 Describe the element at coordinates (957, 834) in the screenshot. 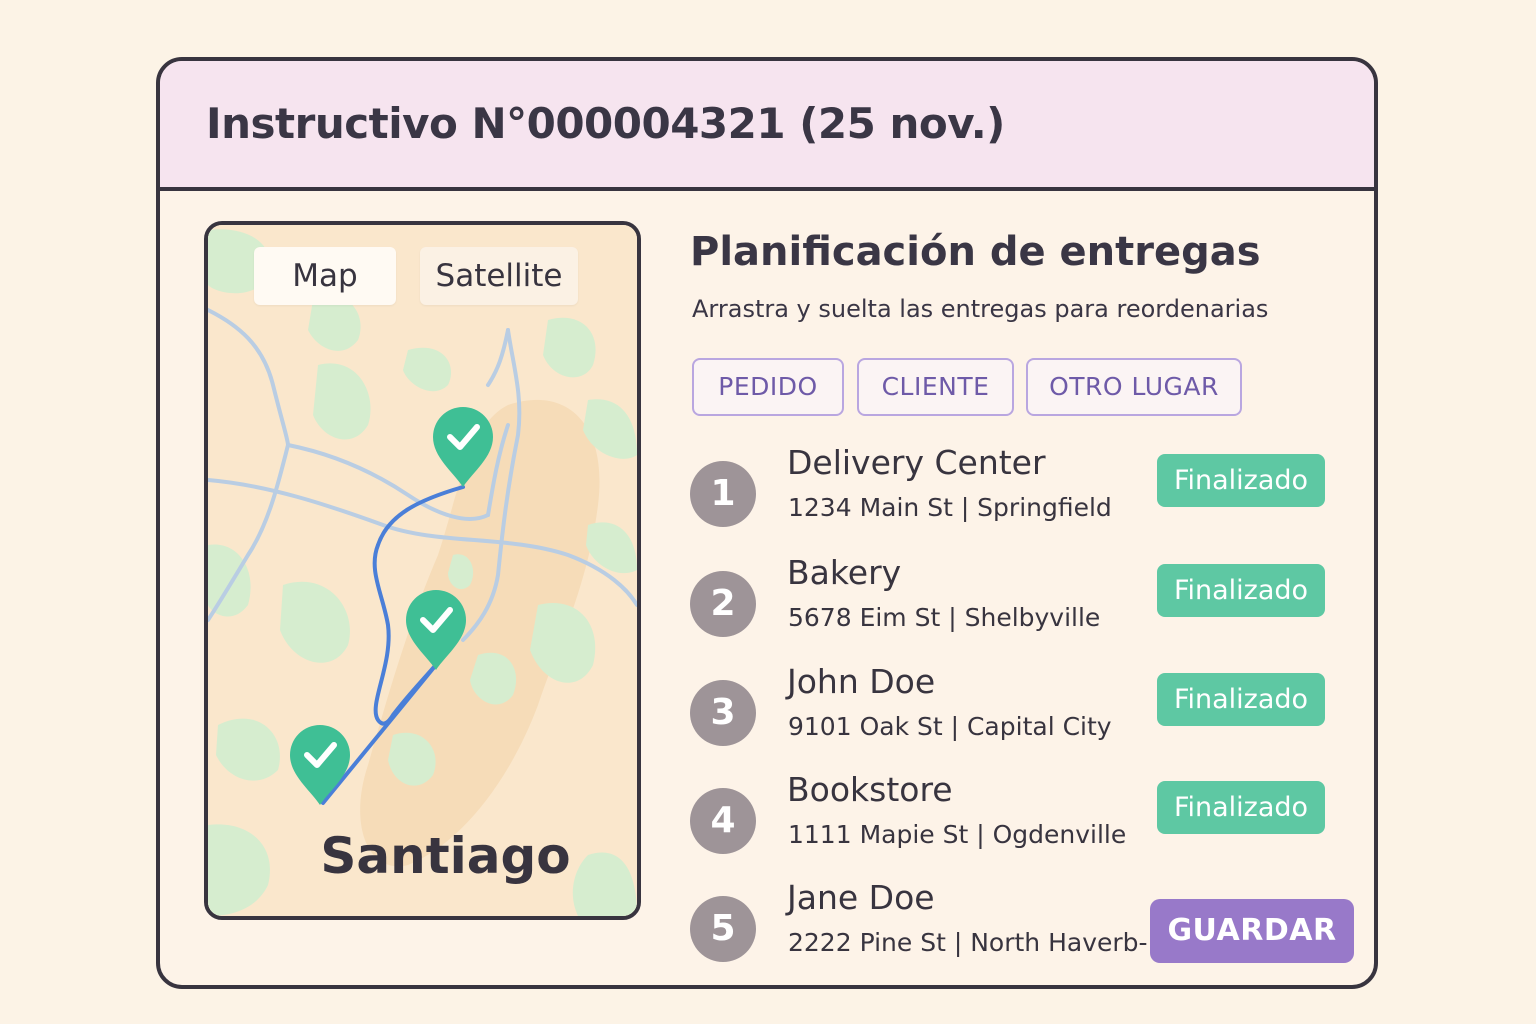

I see `delivery-address: 1111 Mapie St | Ogdenville` at that location.